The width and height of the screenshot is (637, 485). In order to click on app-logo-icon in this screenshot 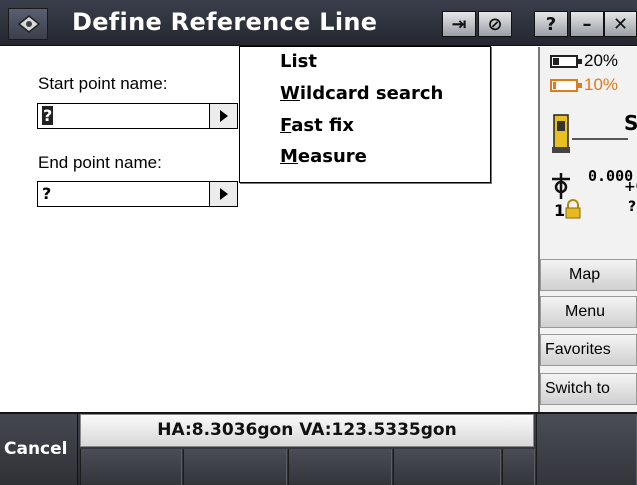, I will do `click(28, 24)`.